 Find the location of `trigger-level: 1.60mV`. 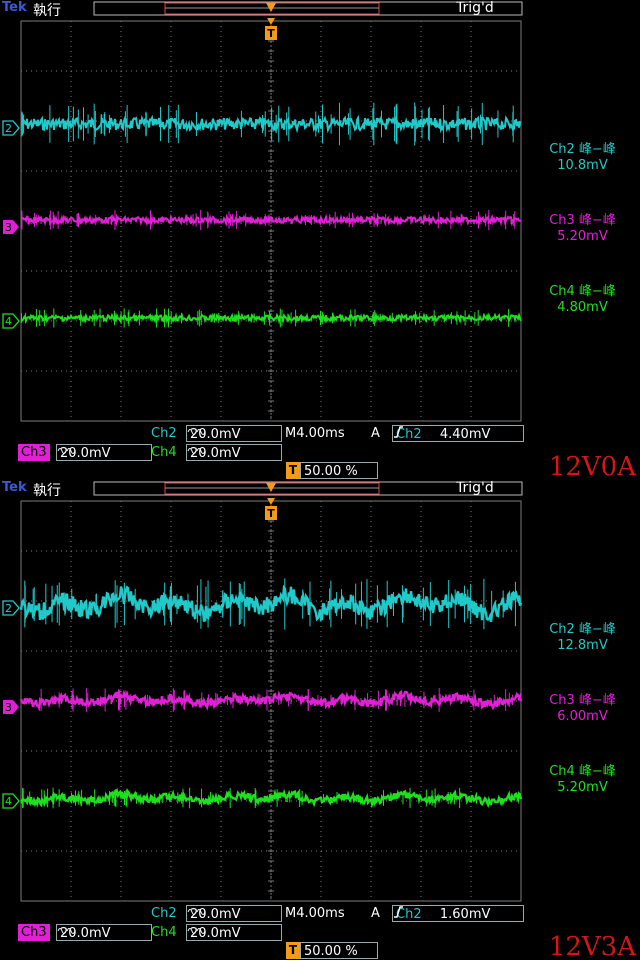

trigger-level: 1.60mV is located at coordinates (465, 914).